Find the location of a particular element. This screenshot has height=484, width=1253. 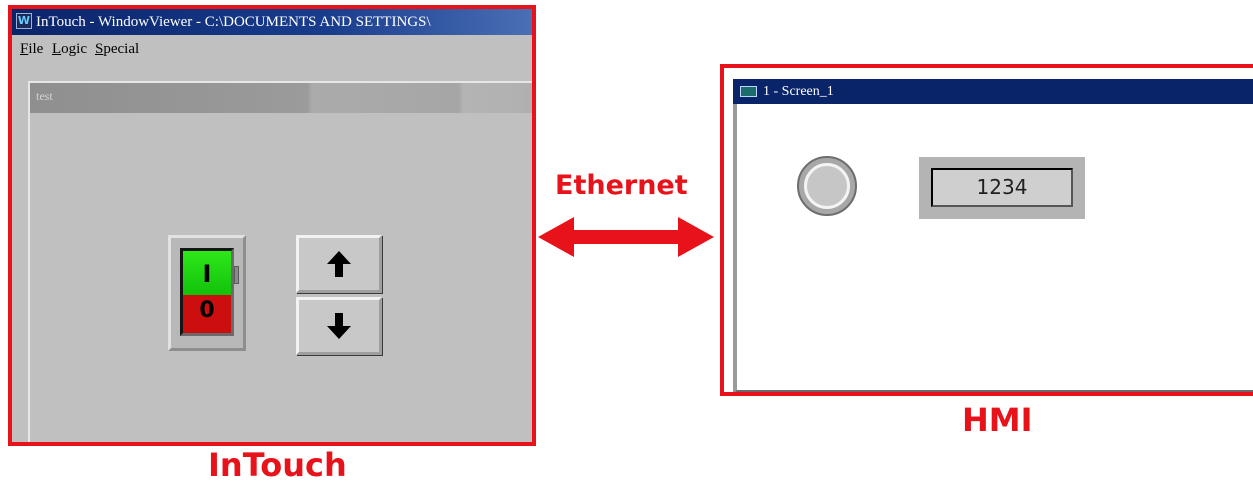

double-headed-arrow-icon is located at coordinates (626, 237).